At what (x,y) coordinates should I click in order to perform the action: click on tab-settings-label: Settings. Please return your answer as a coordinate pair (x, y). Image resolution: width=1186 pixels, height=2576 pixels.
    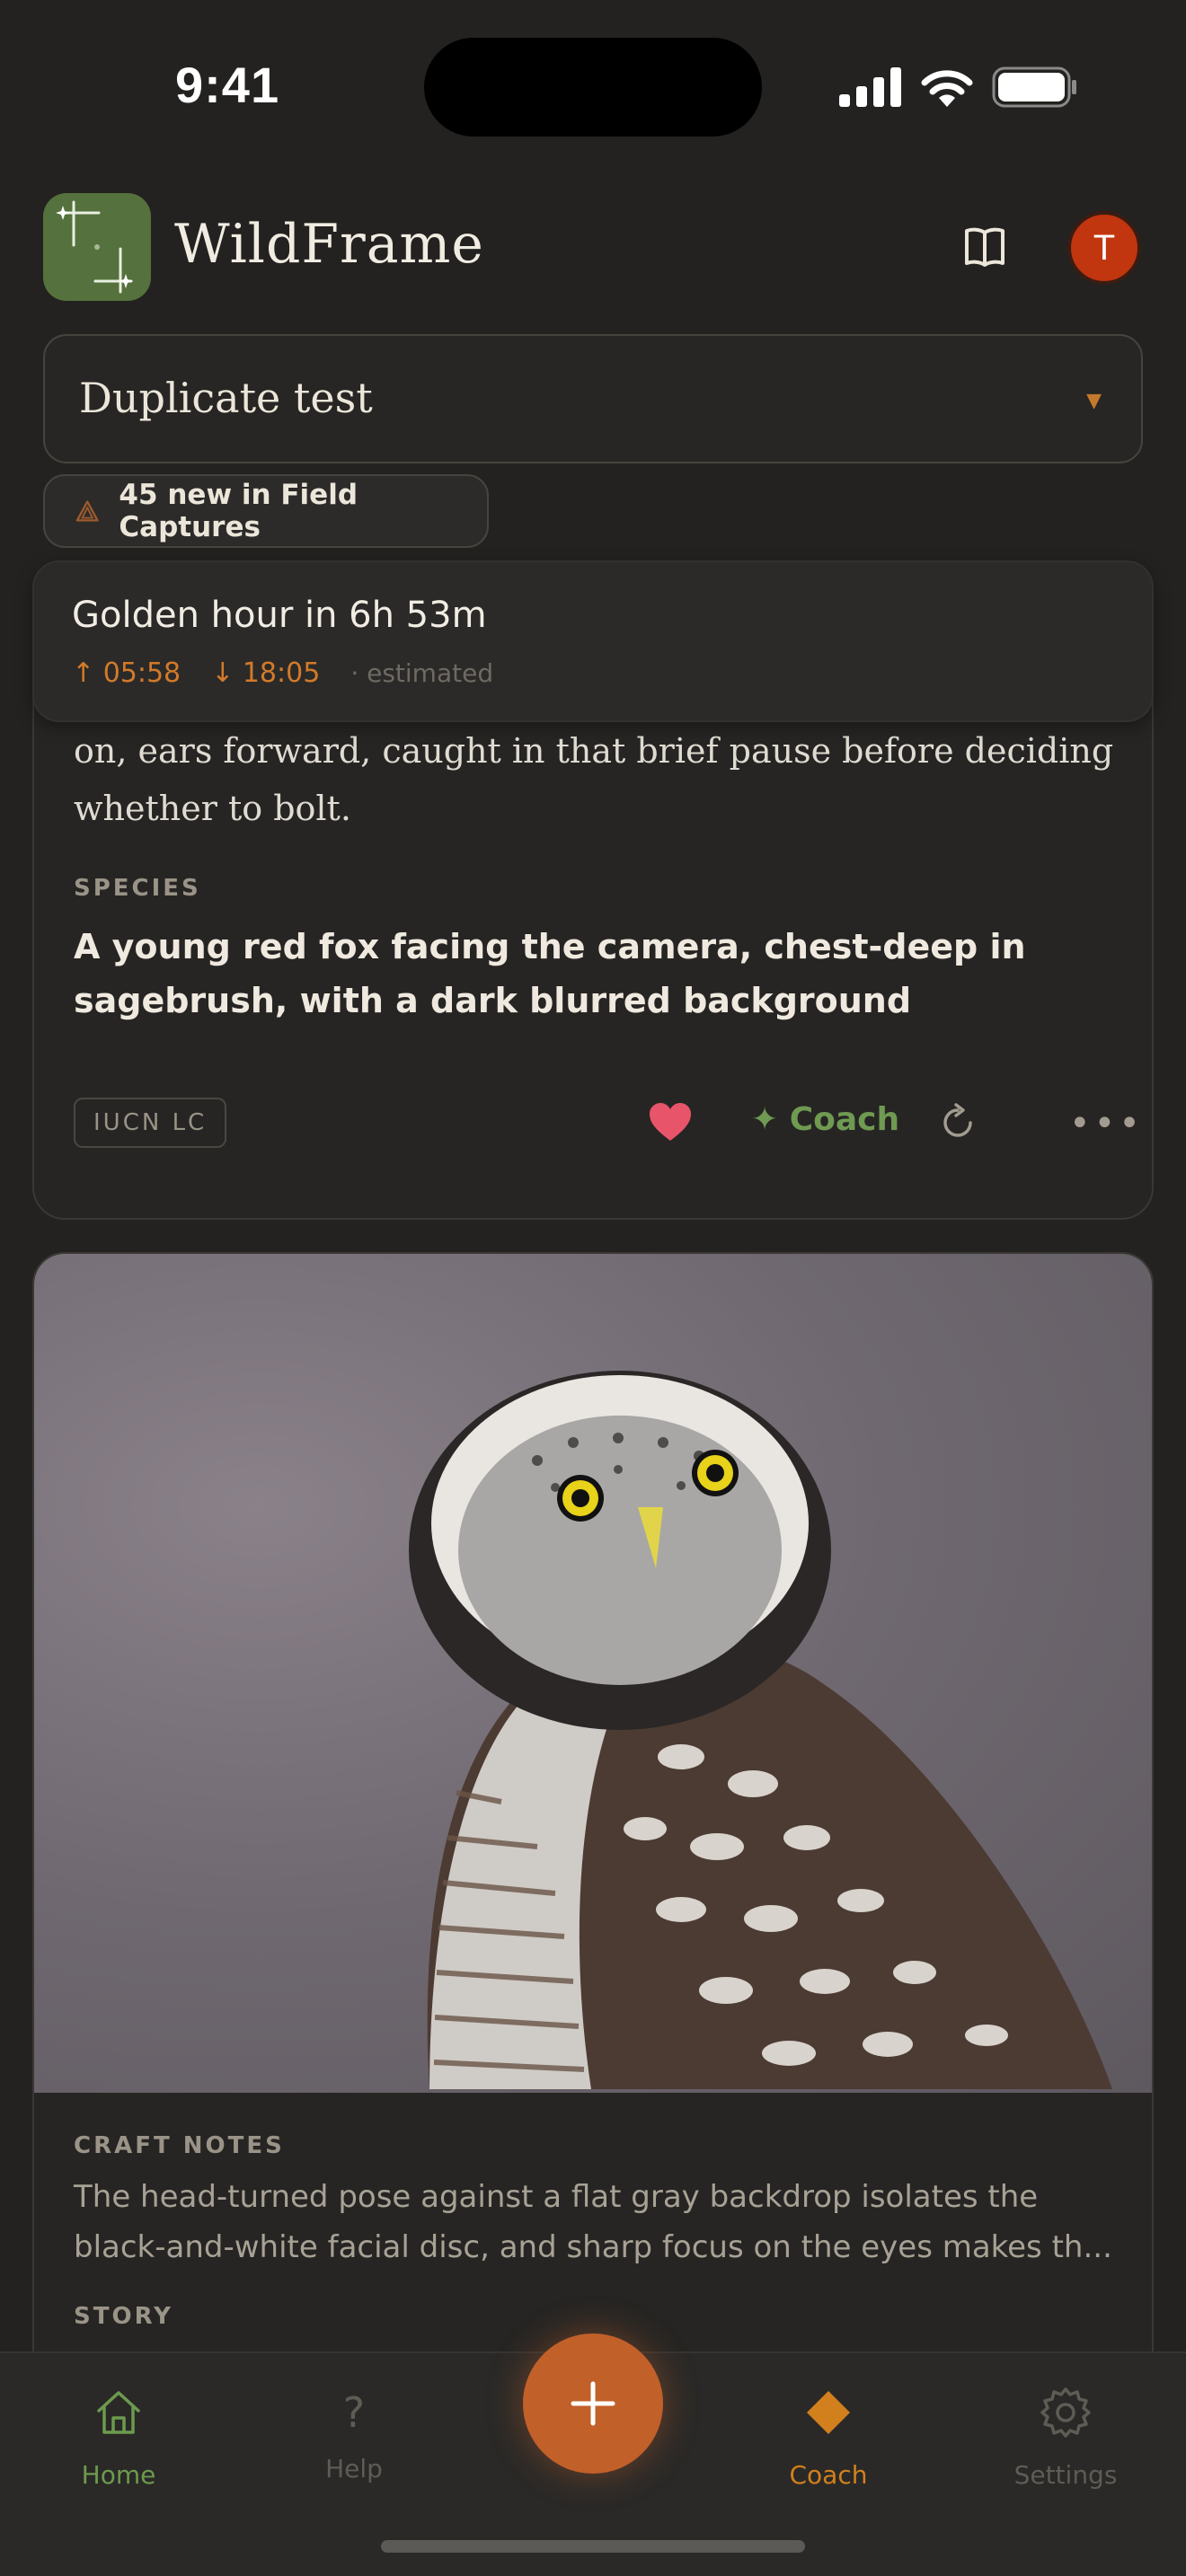
    Looking at the image, I should click on (1065, 2475).